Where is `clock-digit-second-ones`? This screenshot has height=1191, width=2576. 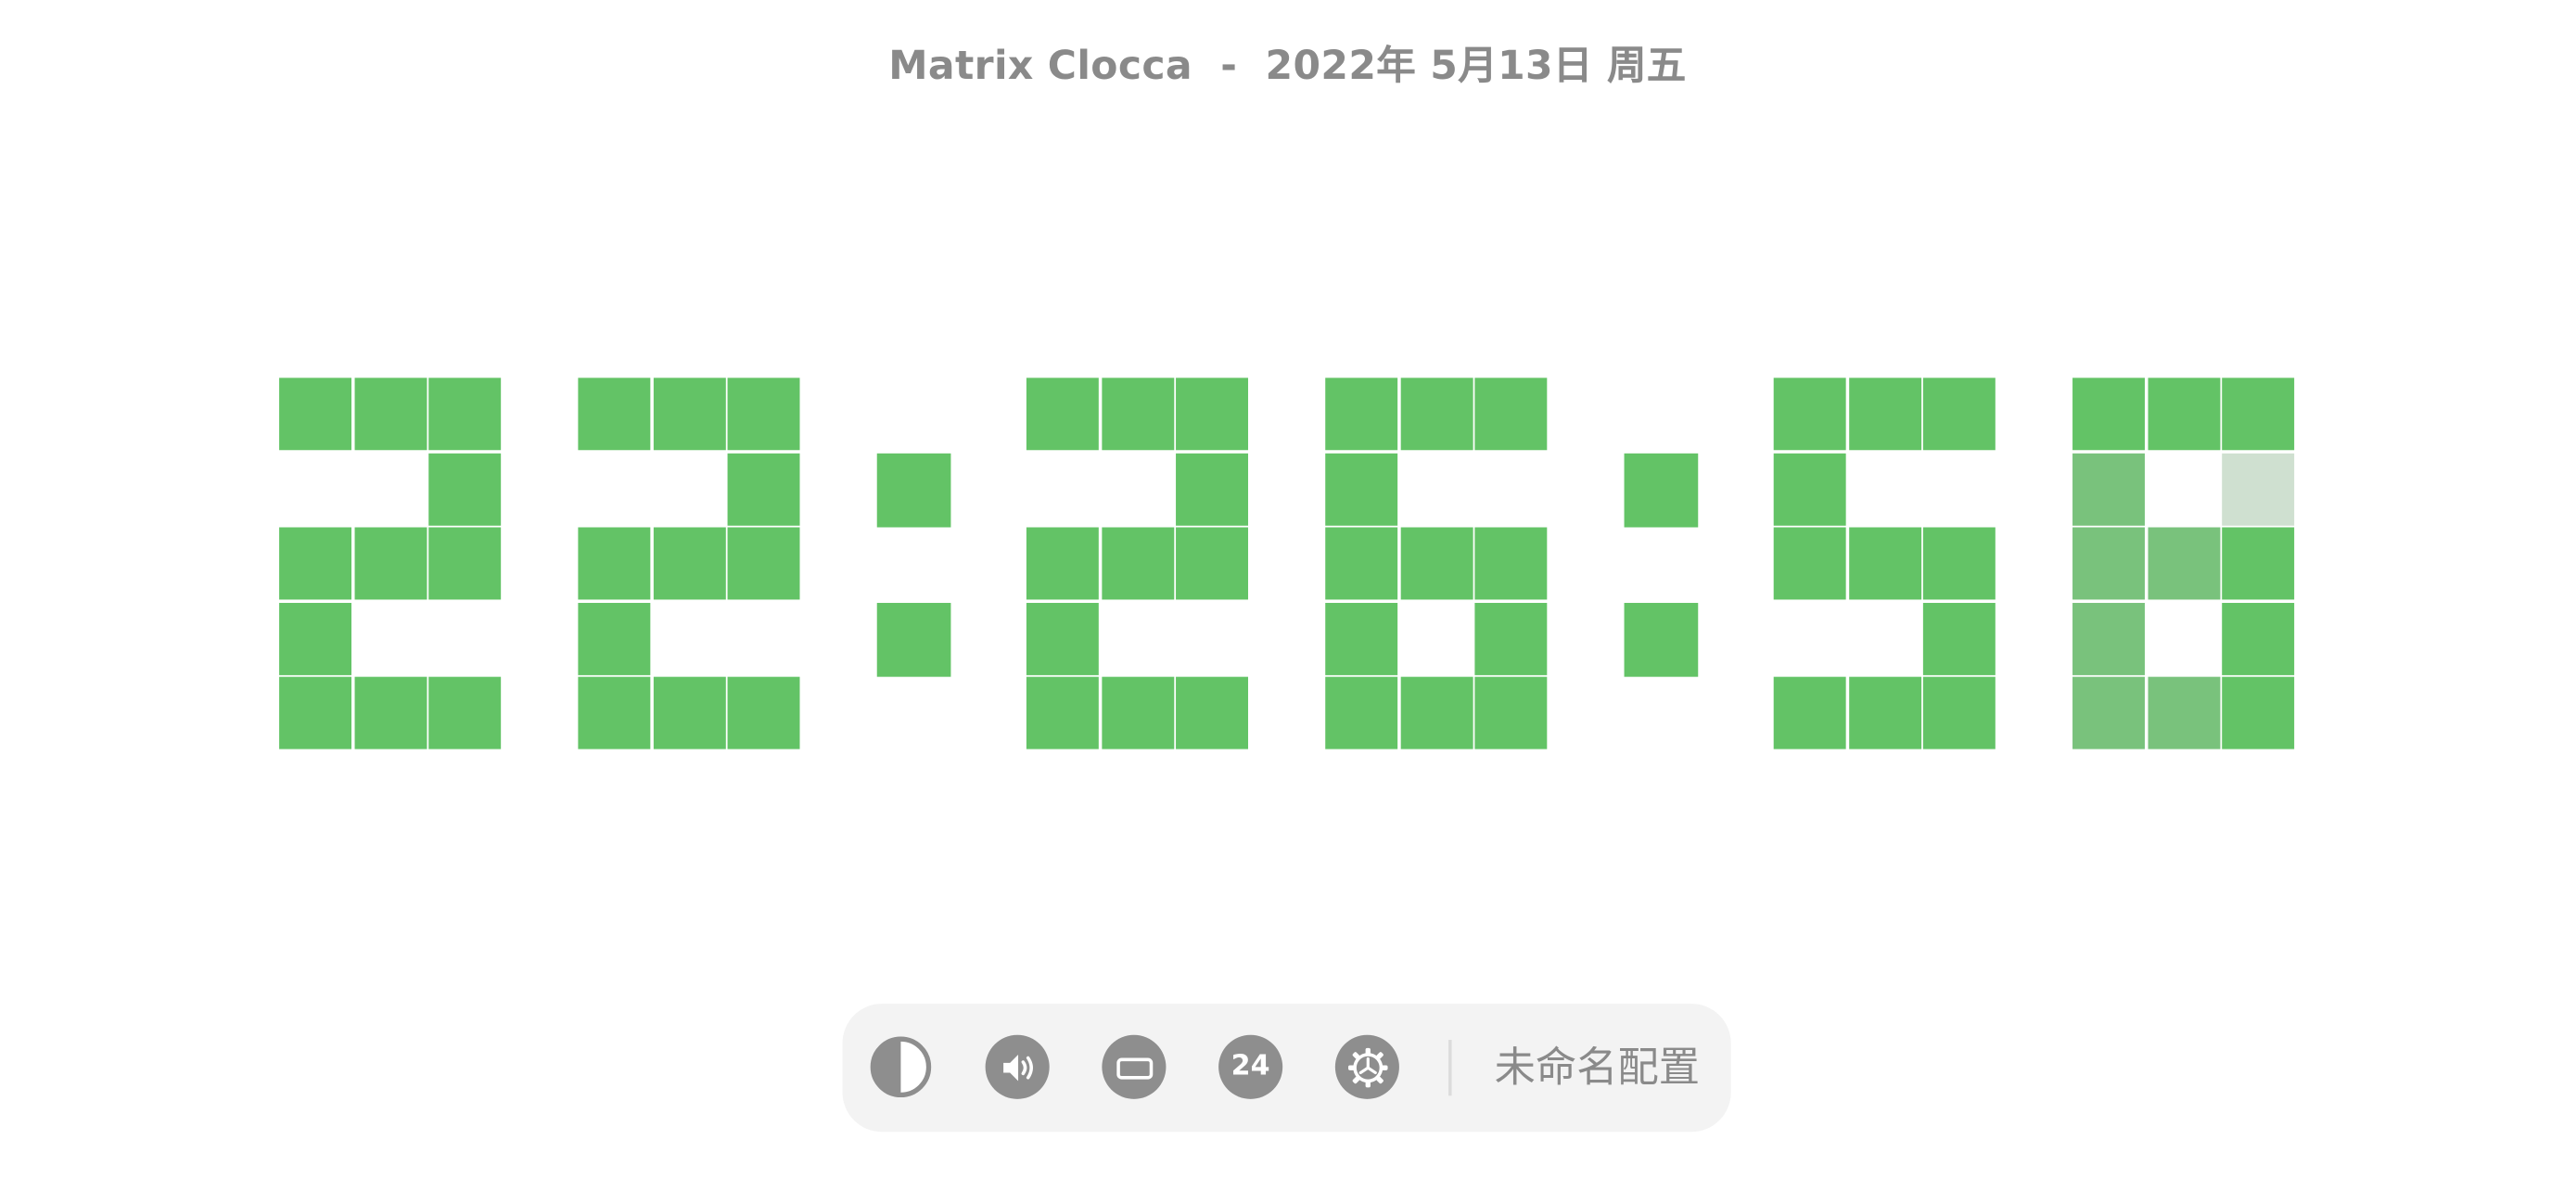 clock-digit-second-ones is located at coordinates (2185, 565).